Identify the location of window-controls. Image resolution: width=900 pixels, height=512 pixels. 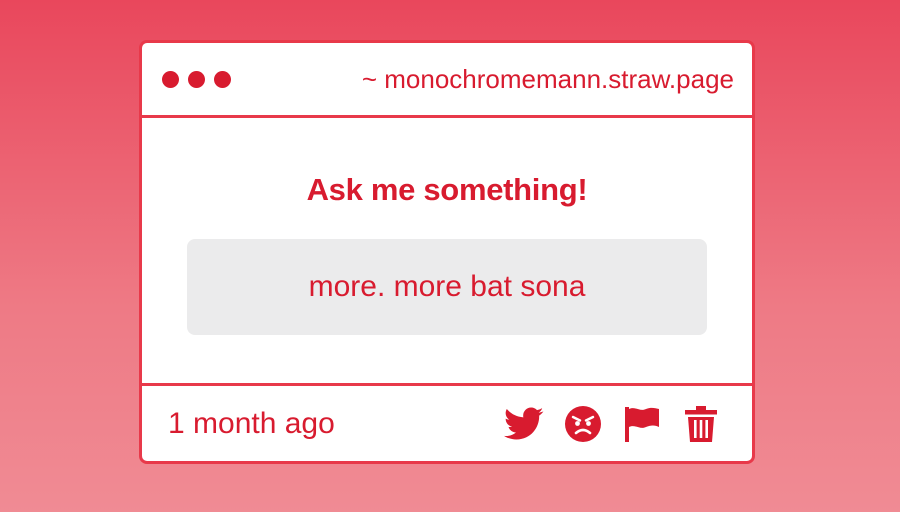
(196, 79).